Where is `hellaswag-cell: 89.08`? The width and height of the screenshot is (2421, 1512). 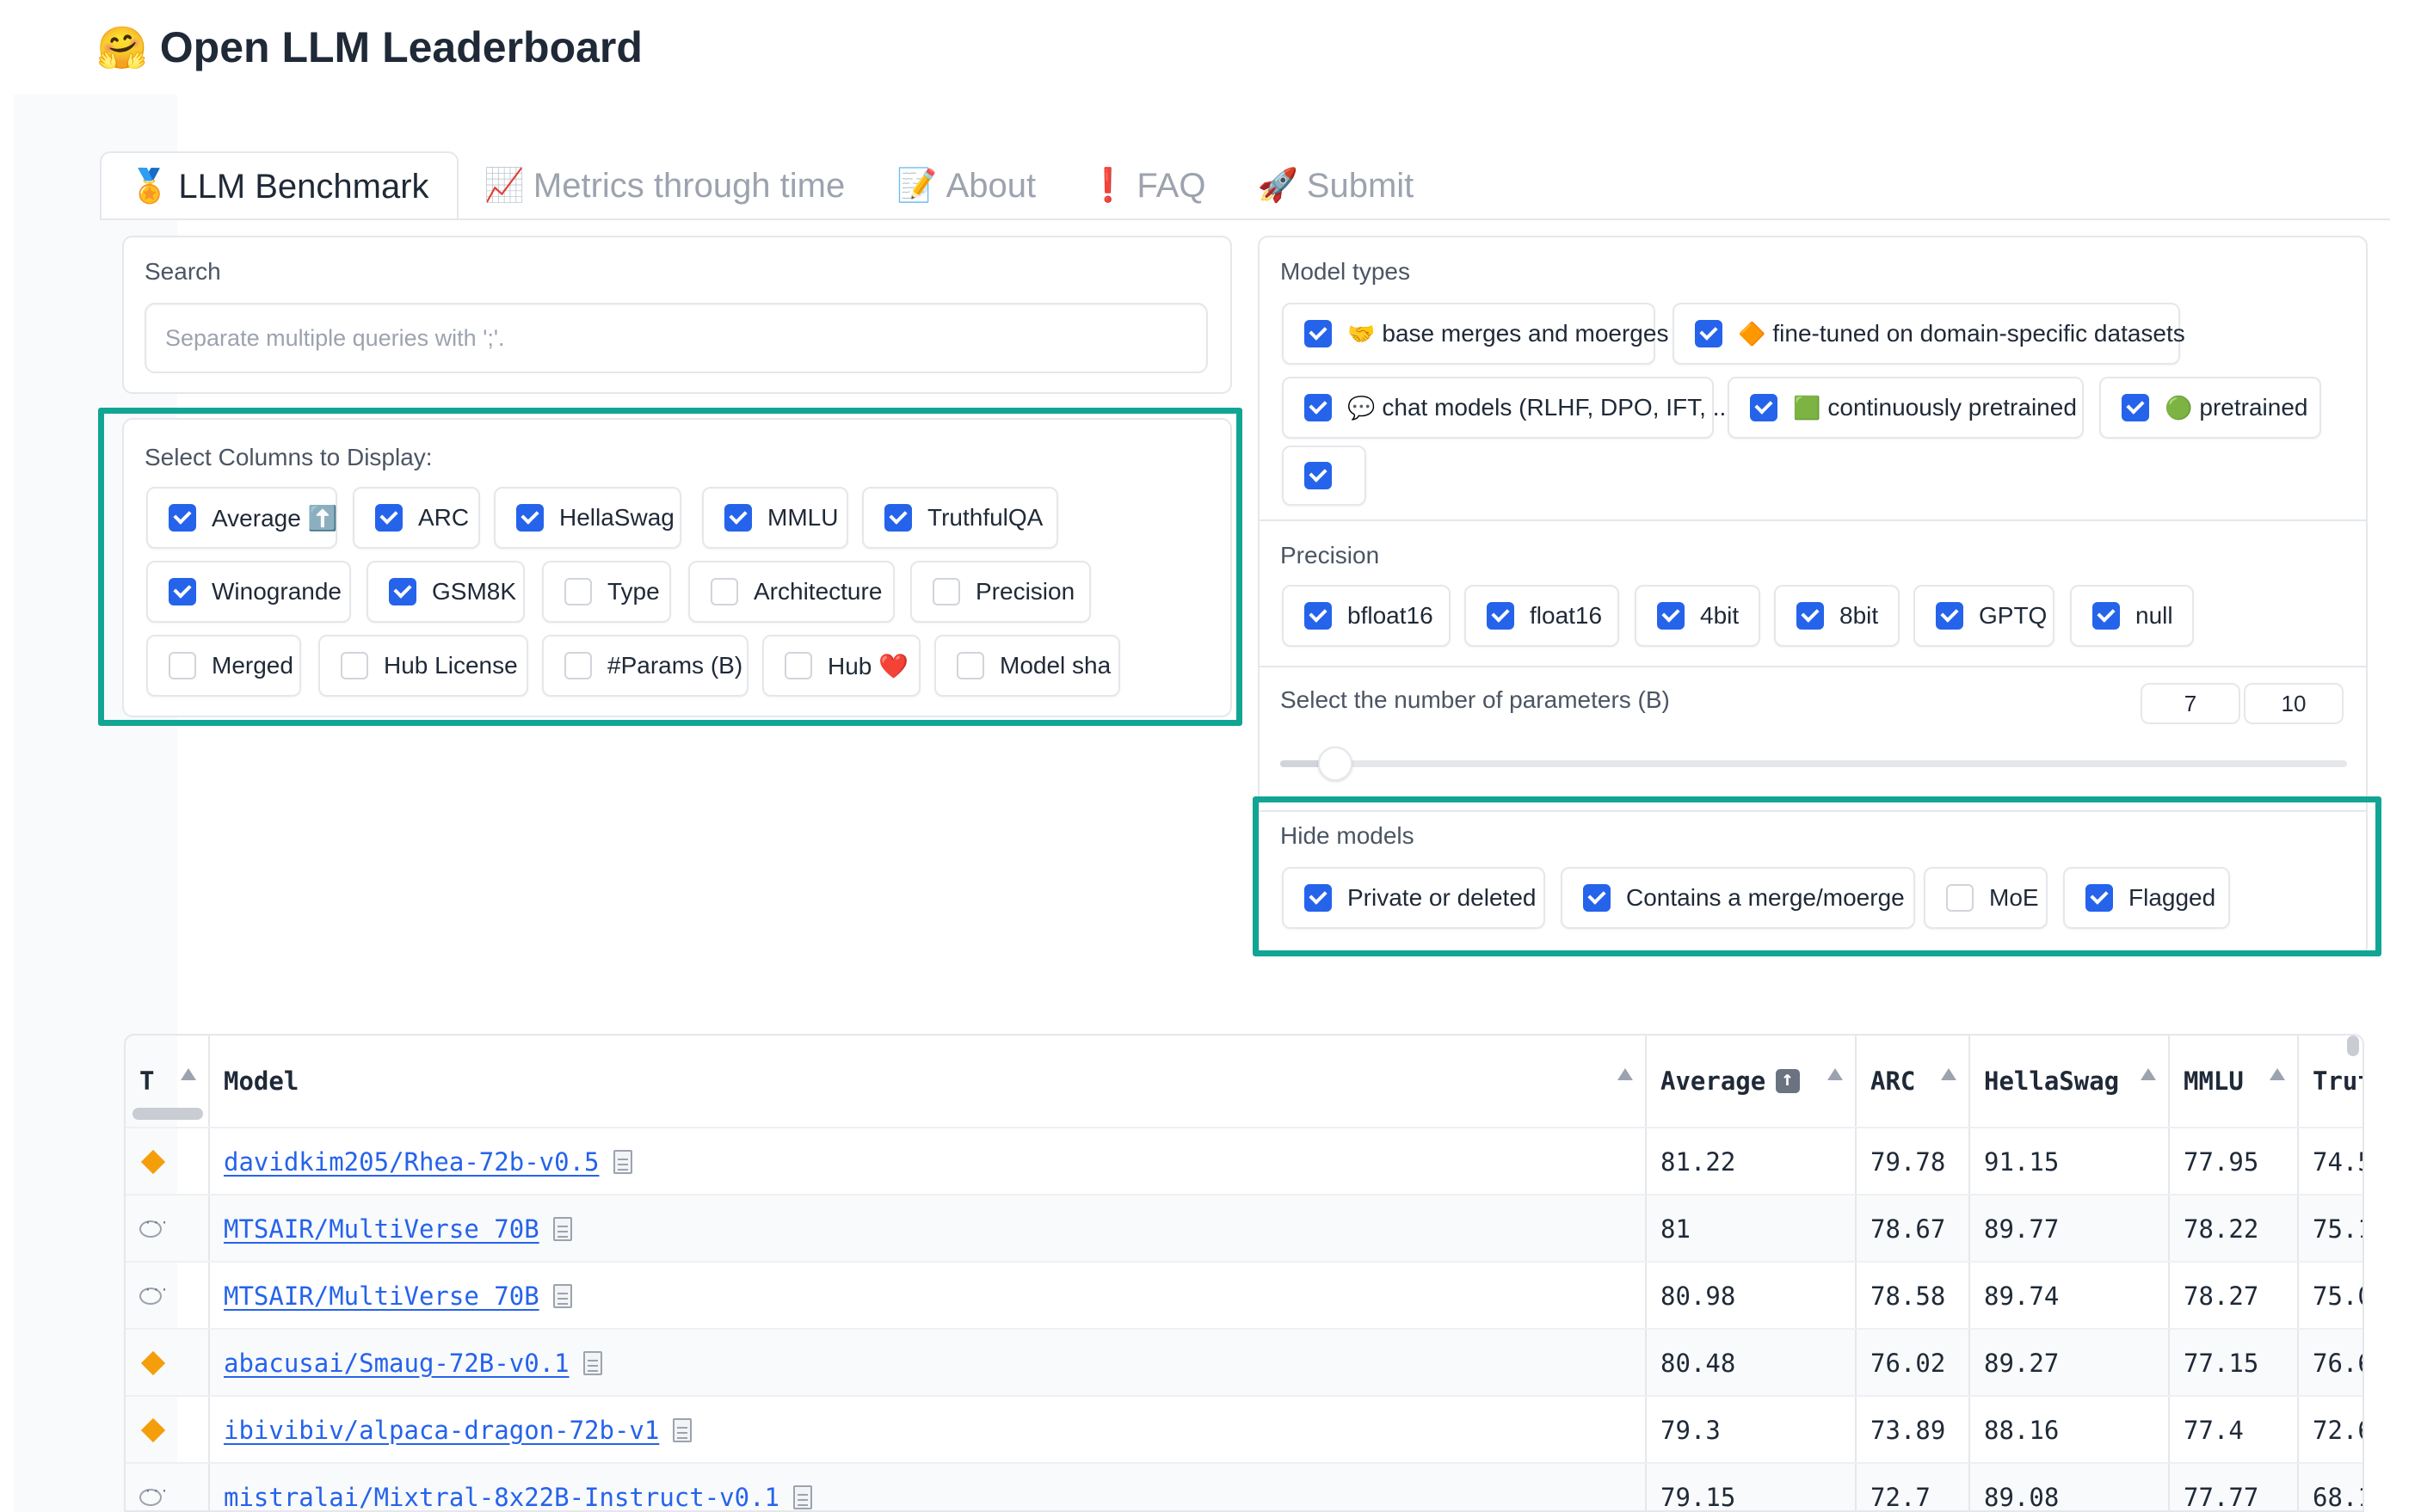 hellaswag-cell: 89.08 is located at coordinates (2070, 1487).